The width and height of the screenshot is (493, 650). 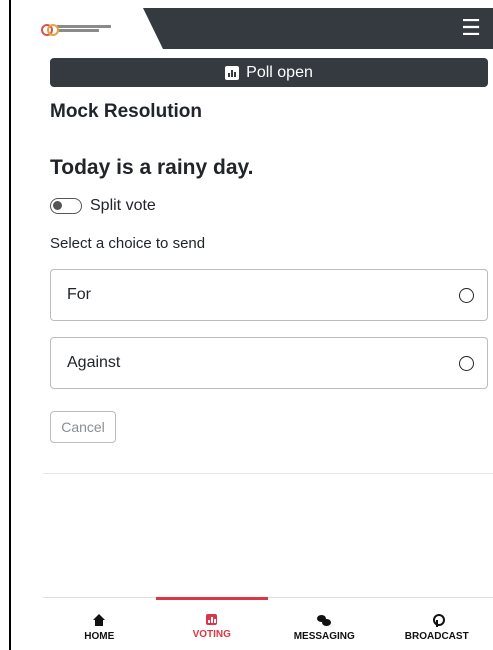 What do you see at coordinates (94, 362) in the screenshot?
I see `choice-label: Against` at bounding box center [94, 362].